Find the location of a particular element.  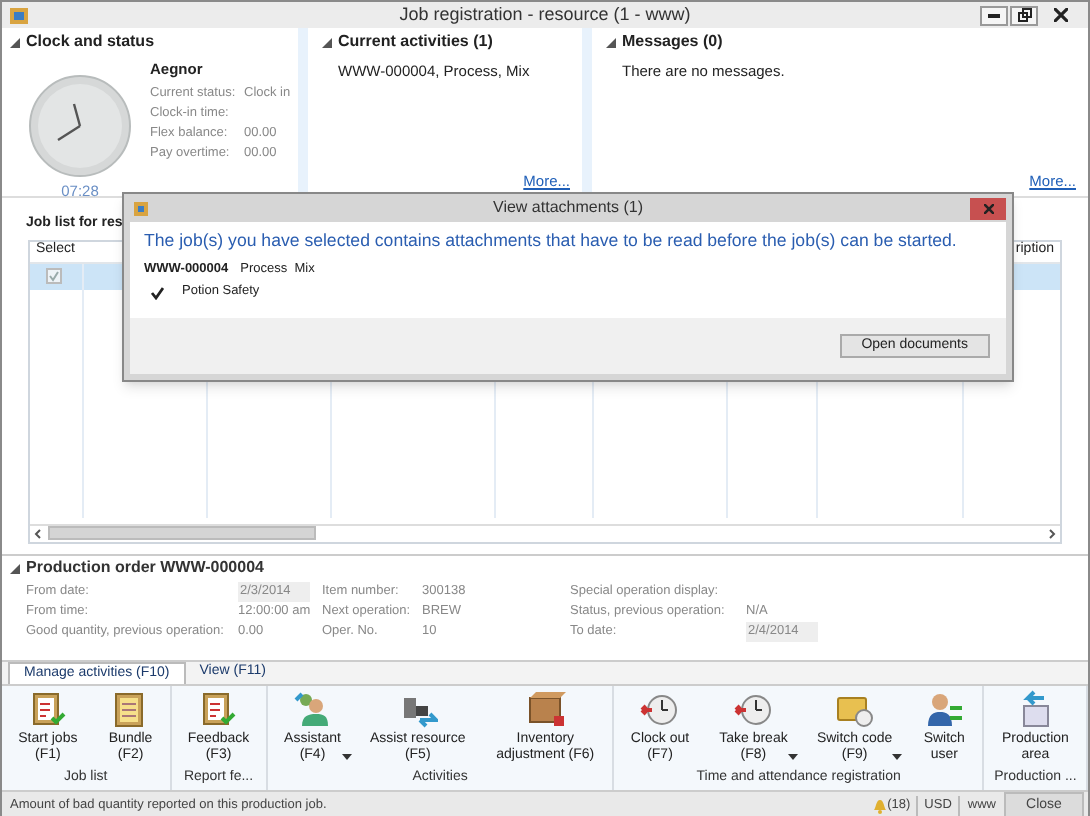

dialog-title: View attachments (1) is located at coordinates (568, 208).